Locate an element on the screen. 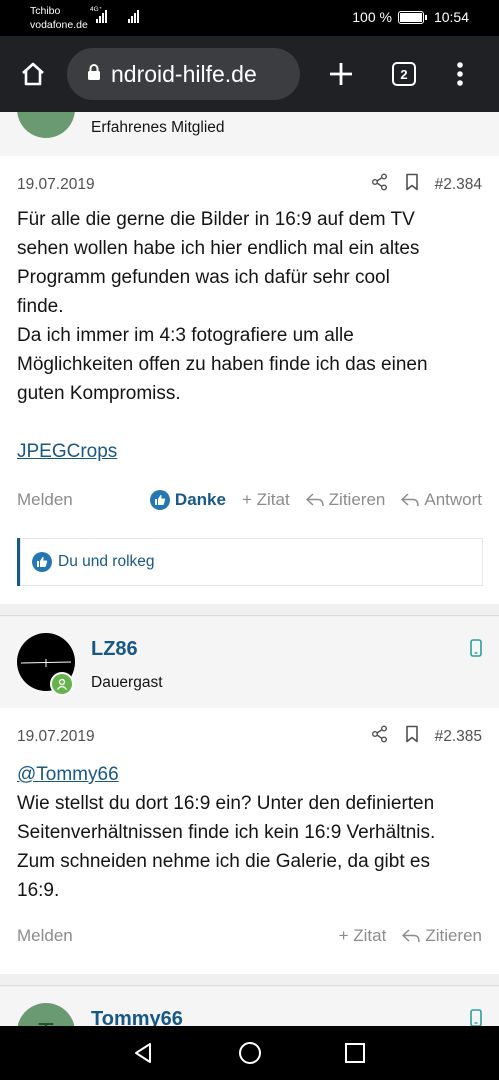  status-right: 100 % 10:54 is located at coordinates (410, 17).